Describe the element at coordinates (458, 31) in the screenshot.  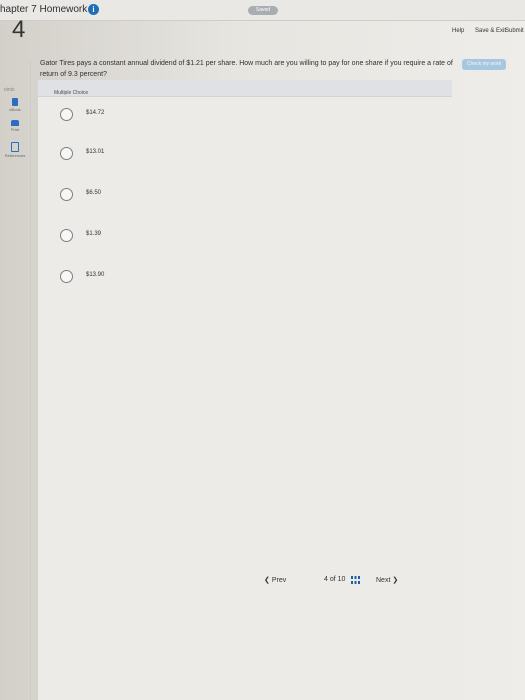
I see `help-link: Help` at that location.